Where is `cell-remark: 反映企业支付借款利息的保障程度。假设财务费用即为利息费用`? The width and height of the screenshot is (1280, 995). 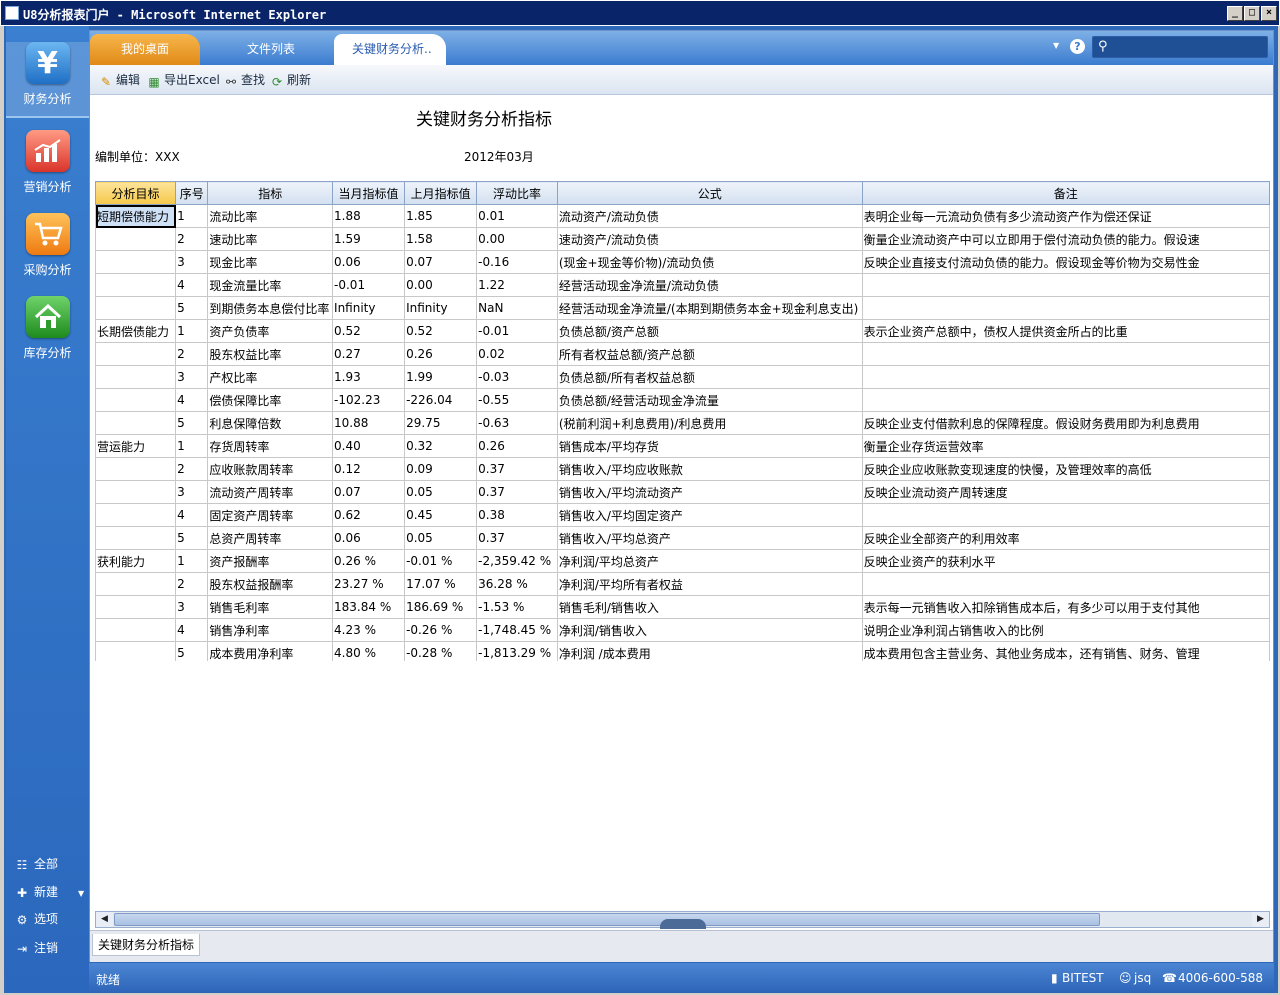 cell-remark: 反映企业支付借款利息的保障程度。假设财务费用即为利息费用 is located at coordinates (1065, 423).